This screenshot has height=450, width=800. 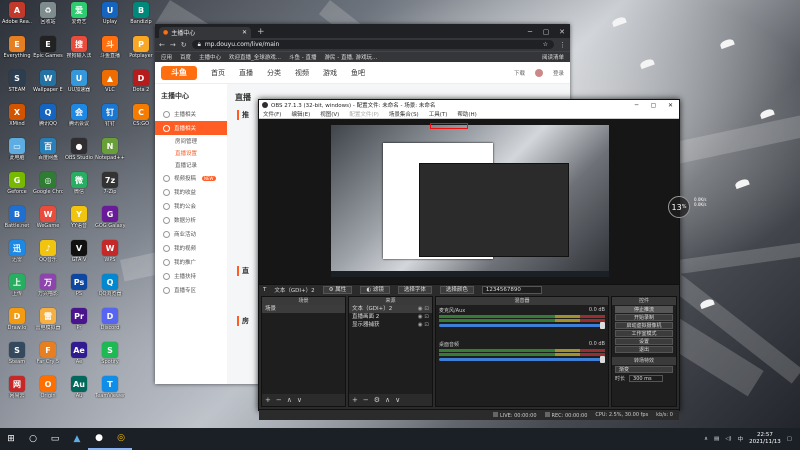 I want to click on douyu-logo: 斗鱼, so click(x=179, y=72).